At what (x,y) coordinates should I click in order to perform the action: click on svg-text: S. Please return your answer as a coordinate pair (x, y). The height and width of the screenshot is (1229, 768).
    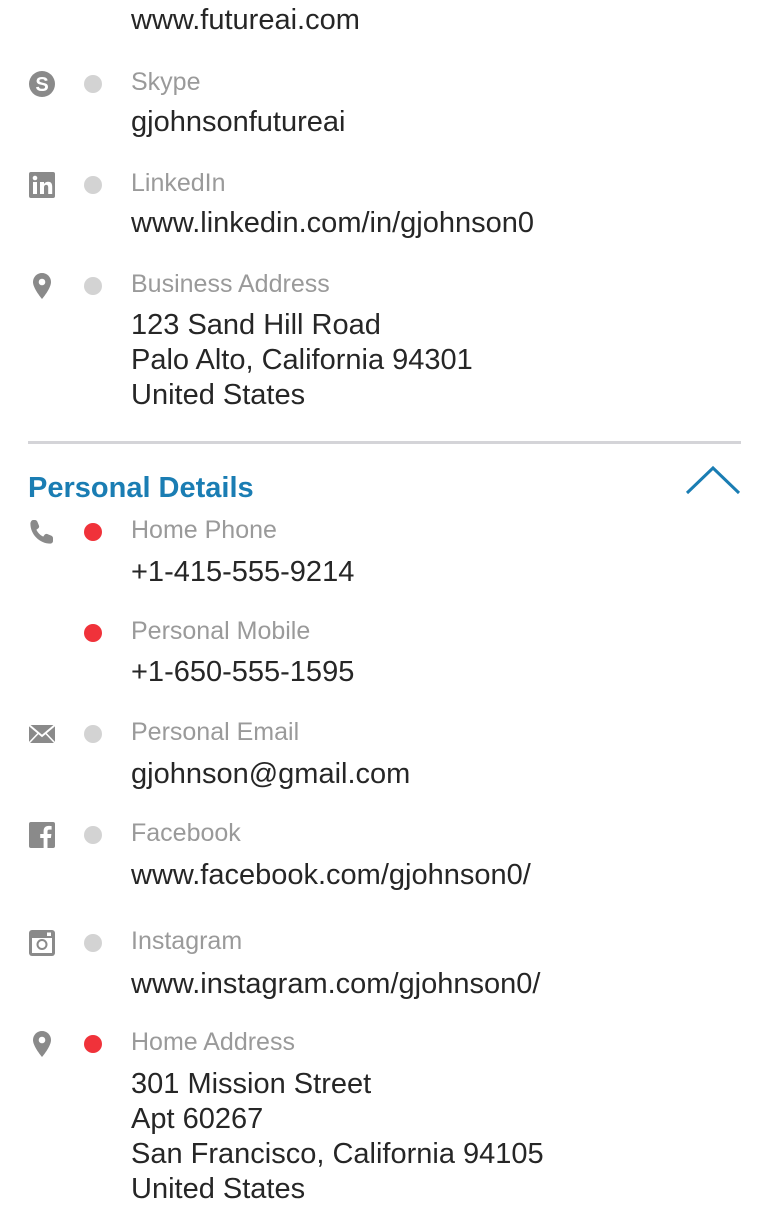
    Looking at the image, I should click on (41, 85).